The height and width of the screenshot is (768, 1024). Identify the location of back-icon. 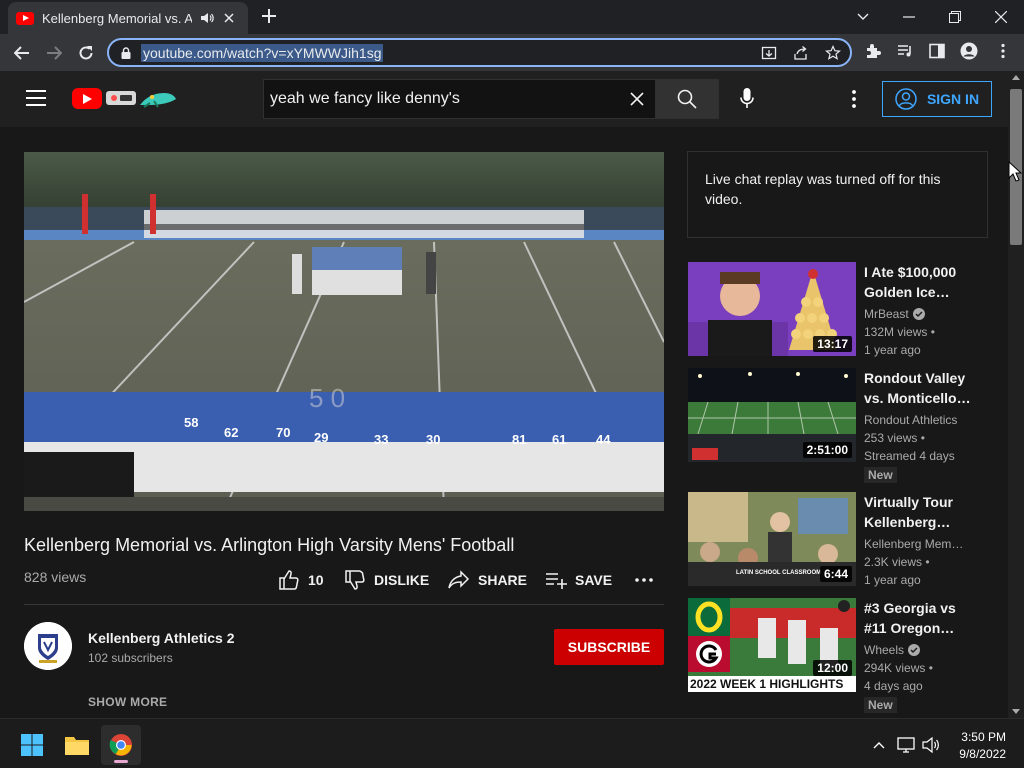
(21, 53).